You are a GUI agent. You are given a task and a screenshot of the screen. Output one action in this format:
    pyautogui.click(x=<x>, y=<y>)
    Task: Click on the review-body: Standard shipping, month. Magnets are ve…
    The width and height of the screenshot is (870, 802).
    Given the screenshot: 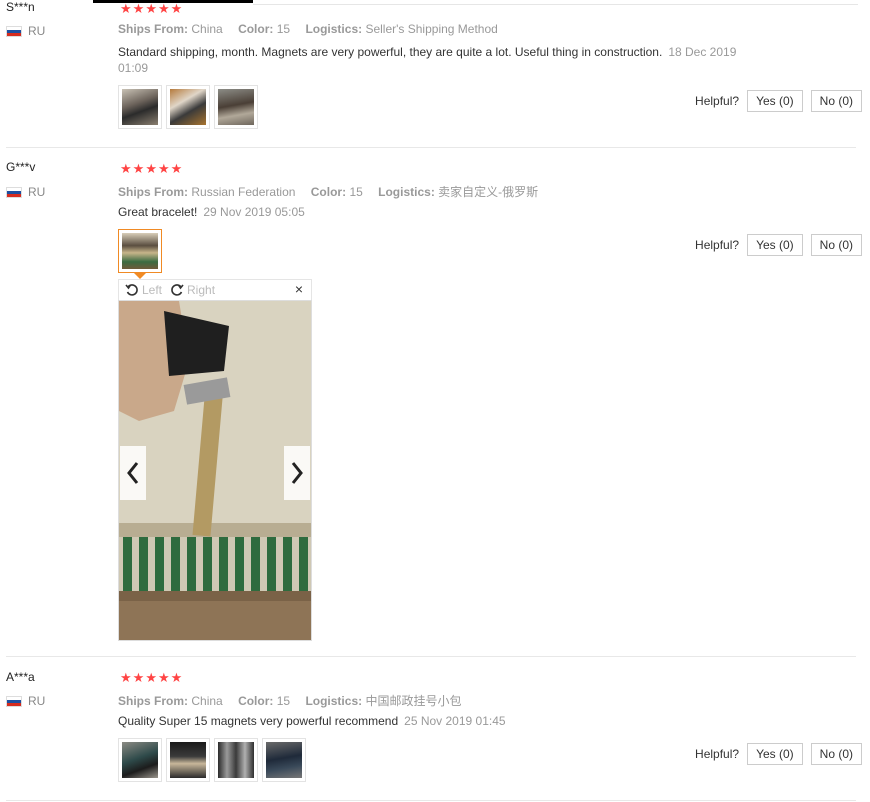 What is the action you would take?
    pyautogui.click(x=390, y=52)
    